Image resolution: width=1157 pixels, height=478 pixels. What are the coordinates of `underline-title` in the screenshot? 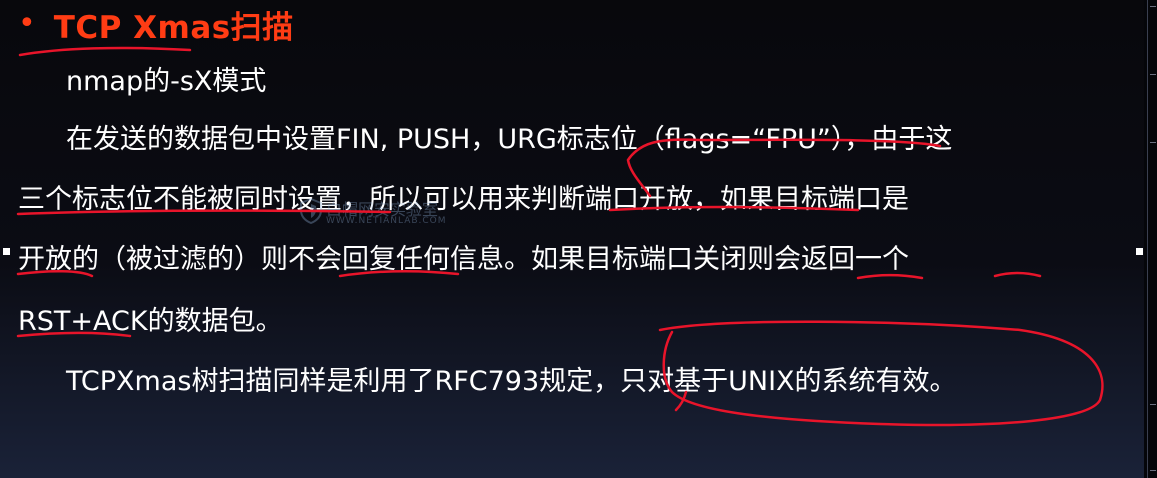 It's located at (105, 51).